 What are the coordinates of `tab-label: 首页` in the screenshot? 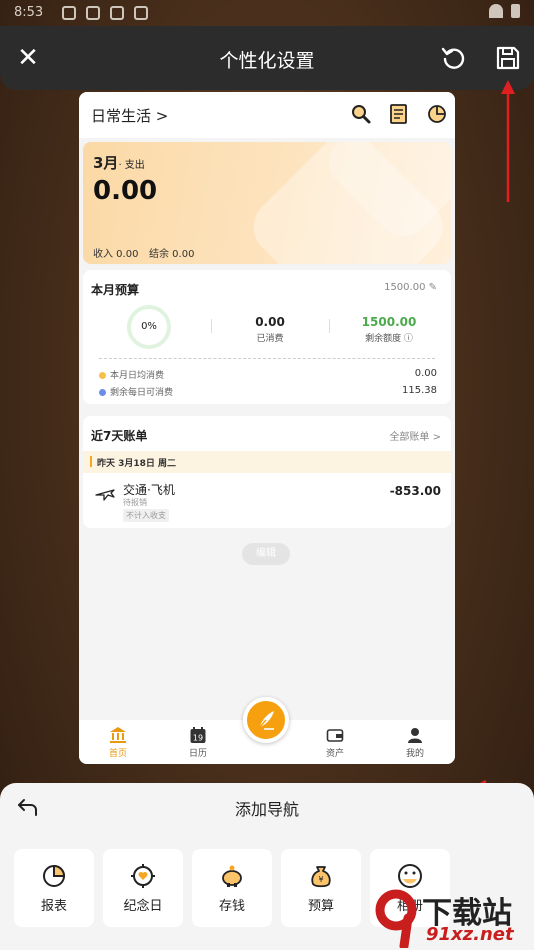 It's located at (117, 754).